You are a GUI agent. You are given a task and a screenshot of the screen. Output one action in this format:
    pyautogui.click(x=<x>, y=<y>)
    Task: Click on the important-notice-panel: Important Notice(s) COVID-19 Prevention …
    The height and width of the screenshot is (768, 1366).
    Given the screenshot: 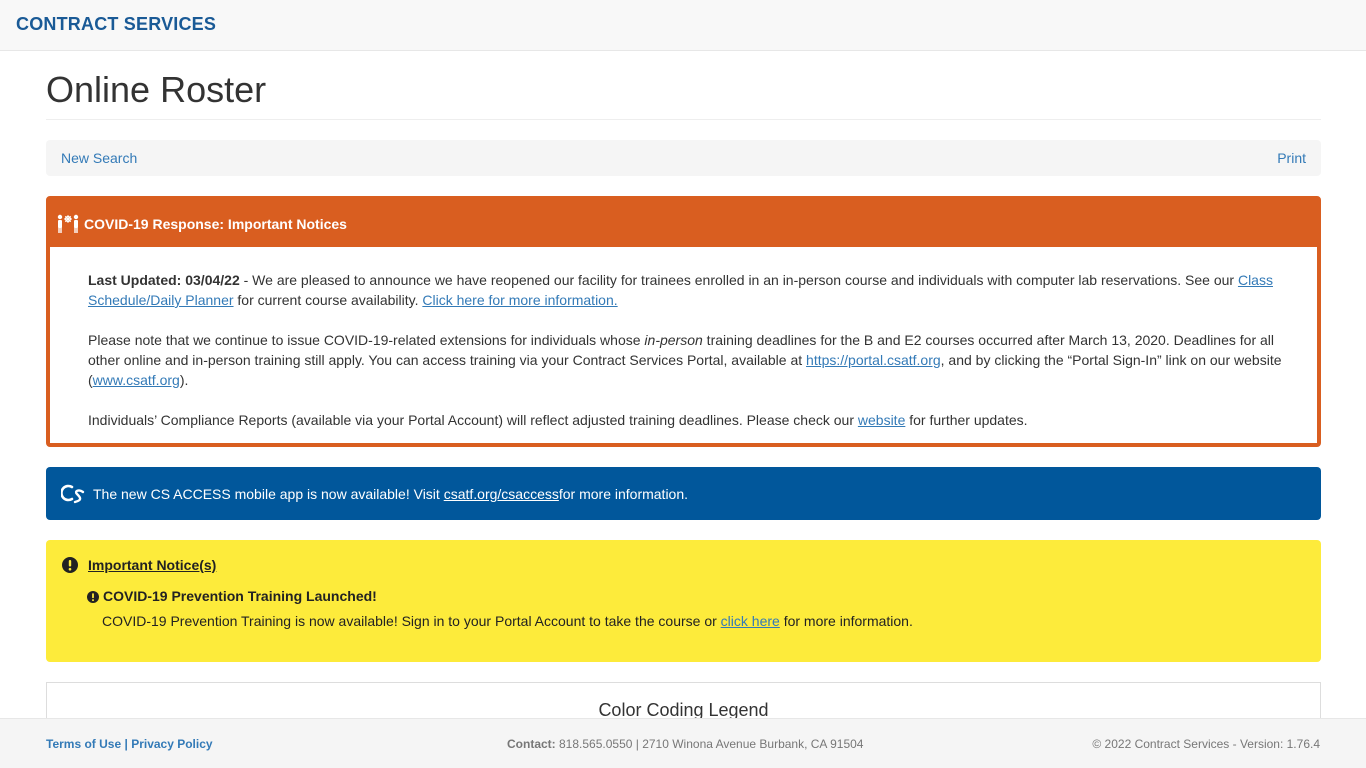 What is the action you would take?
    pyautogui.click(x=683, y=601)
    